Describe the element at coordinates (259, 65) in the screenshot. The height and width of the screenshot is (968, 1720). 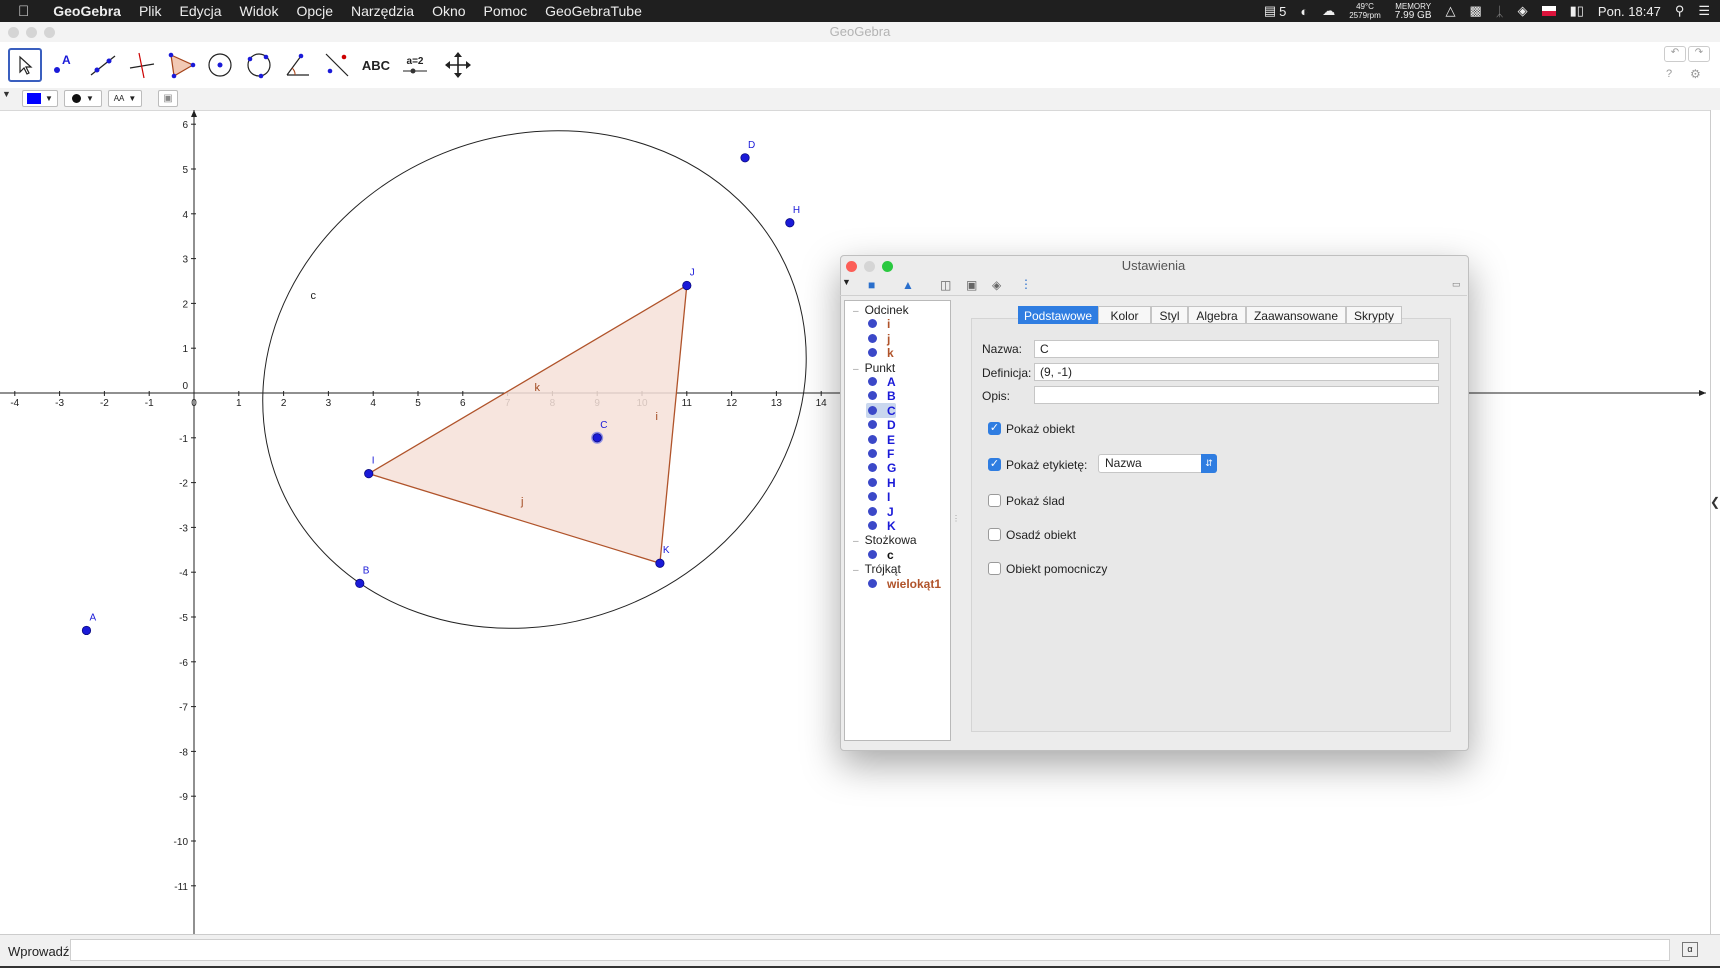
I see `conic-tool` at that location.